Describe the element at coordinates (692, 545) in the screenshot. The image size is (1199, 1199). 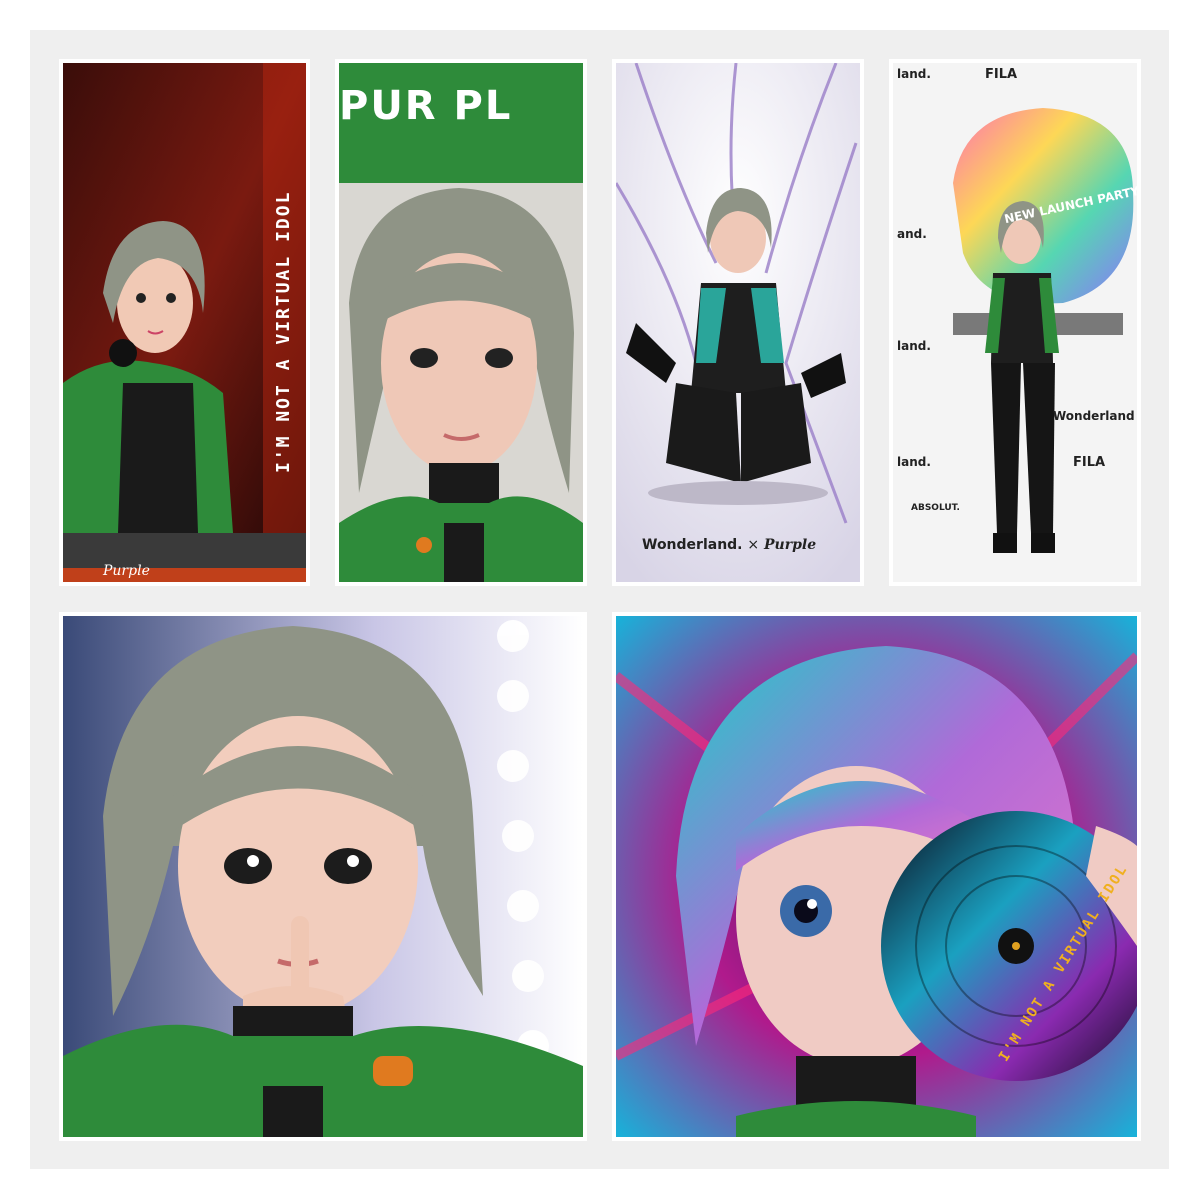
I see `wires-brand-left: Wonderland.` at that location.